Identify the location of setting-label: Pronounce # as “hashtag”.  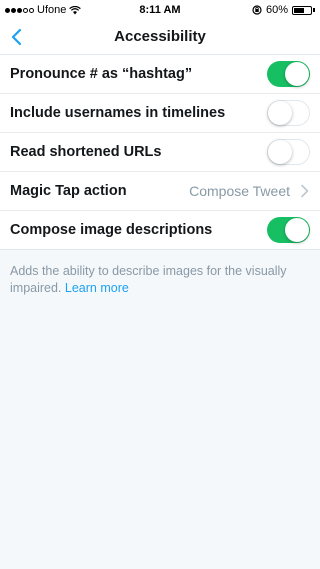
(101, 74).